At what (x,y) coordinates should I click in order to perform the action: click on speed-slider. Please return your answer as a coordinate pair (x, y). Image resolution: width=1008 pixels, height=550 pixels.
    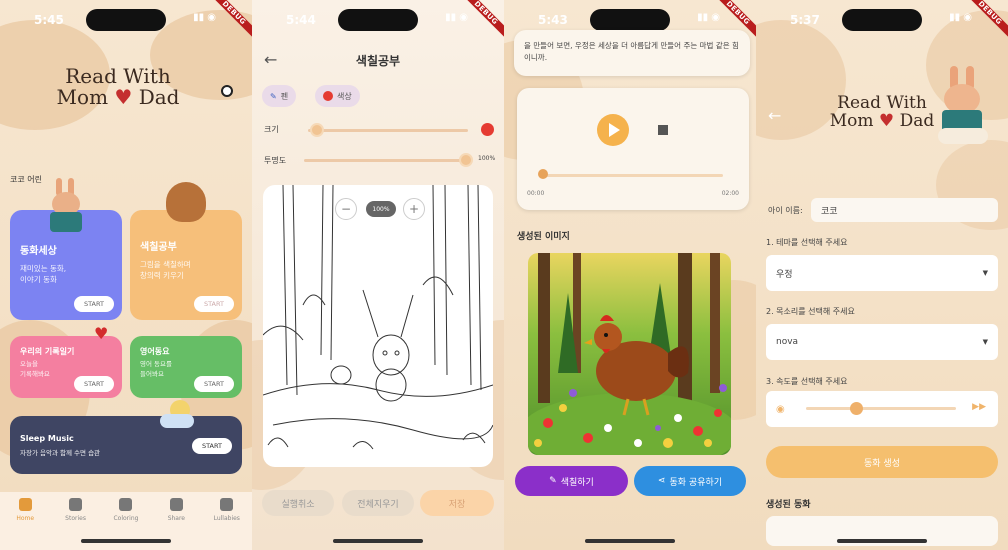
    Looking at the image, I should click on (881, 408).